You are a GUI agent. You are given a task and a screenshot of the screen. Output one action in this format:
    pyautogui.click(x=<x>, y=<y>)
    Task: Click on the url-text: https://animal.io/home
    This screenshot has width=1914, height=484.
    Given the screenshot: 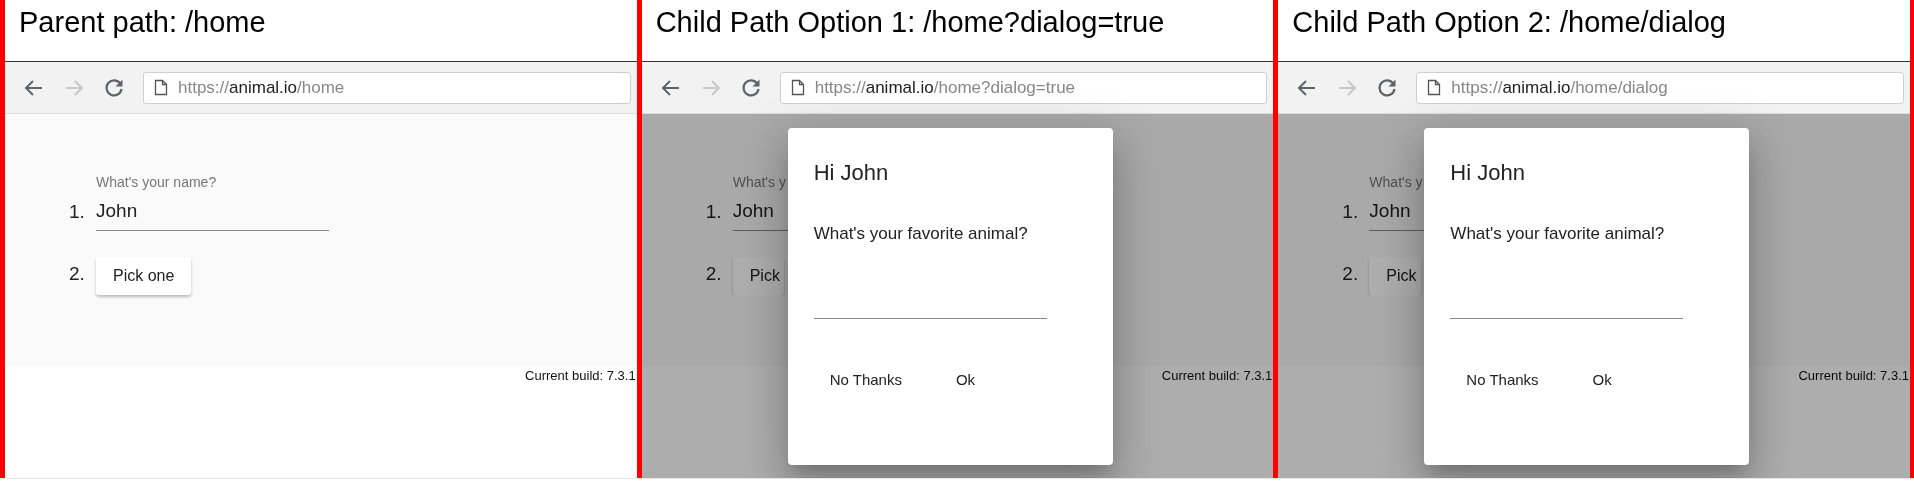 What is the action you would take?
    pyautogui.click(x=261, y=87)
    